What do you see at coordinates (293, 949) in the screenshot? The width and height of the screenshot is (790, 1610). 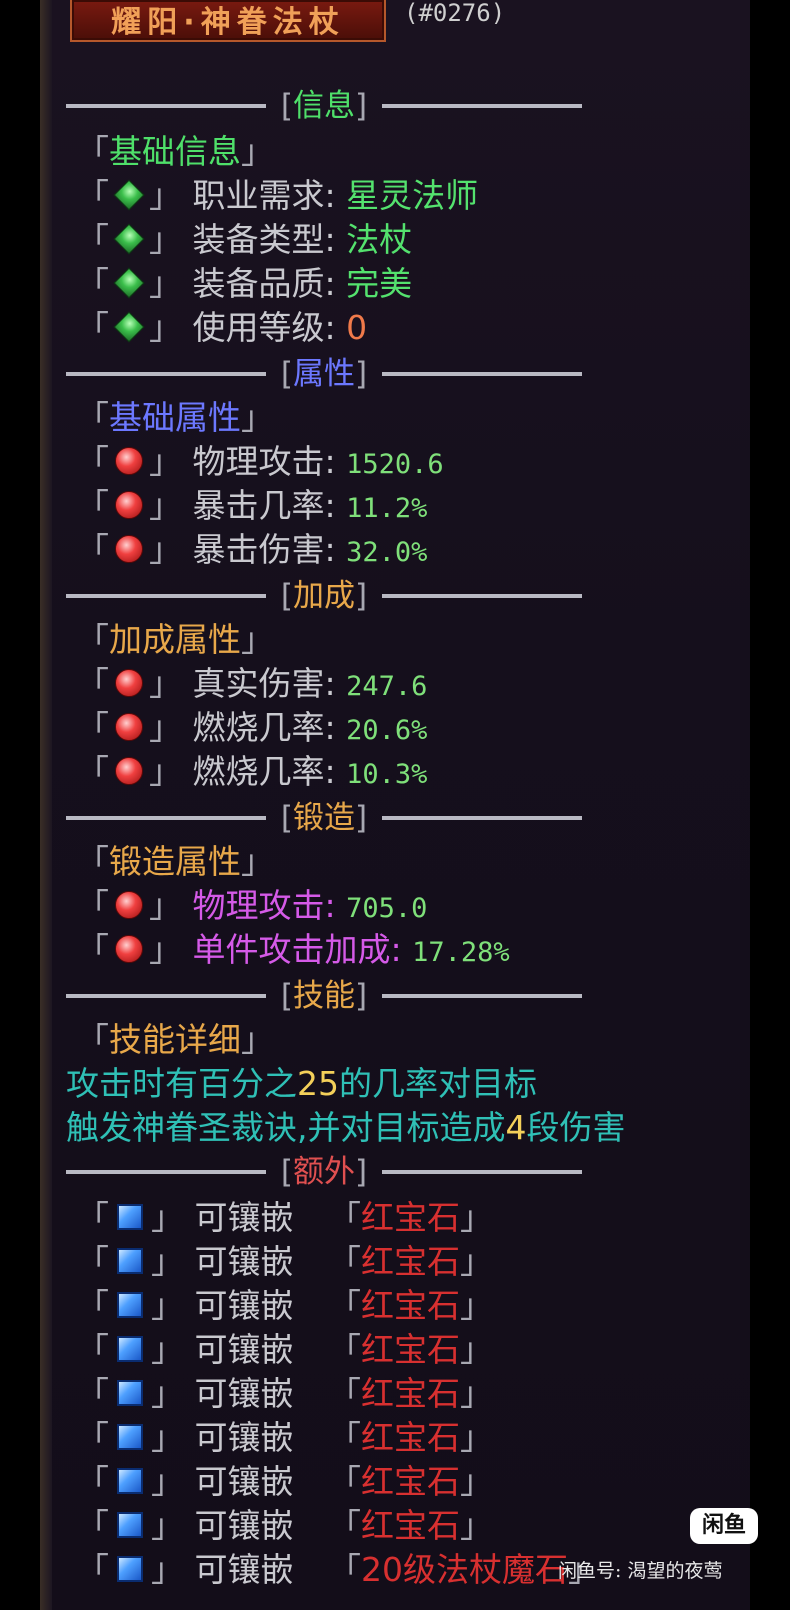 I see `forge-row: 「」 单件攻击加成: 17.28%` at bounding box center [293, 949].